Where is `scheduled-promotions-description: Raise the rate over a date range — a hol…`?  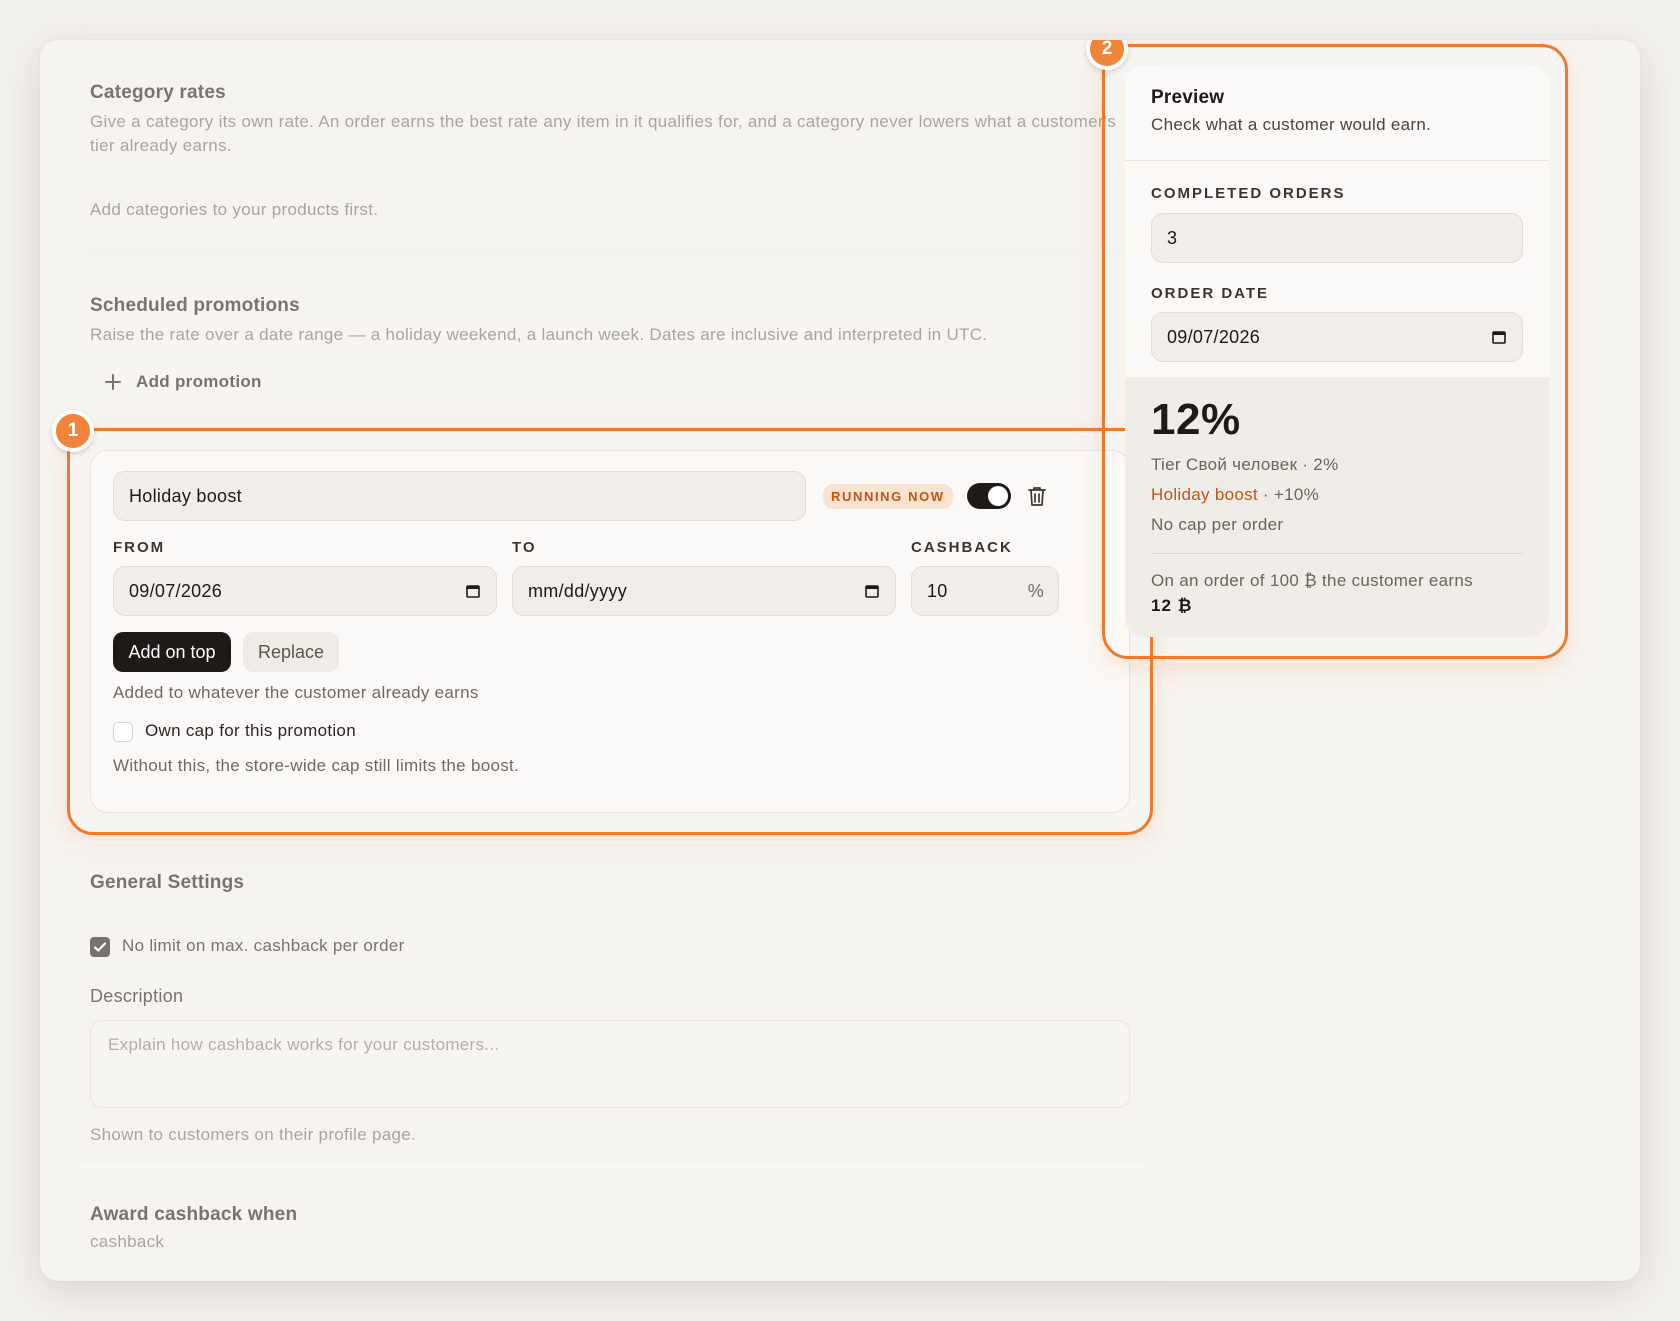 scheduled-promotions-description: Raise the rate over a date range — a hol… is located at coordinates (539, 334).